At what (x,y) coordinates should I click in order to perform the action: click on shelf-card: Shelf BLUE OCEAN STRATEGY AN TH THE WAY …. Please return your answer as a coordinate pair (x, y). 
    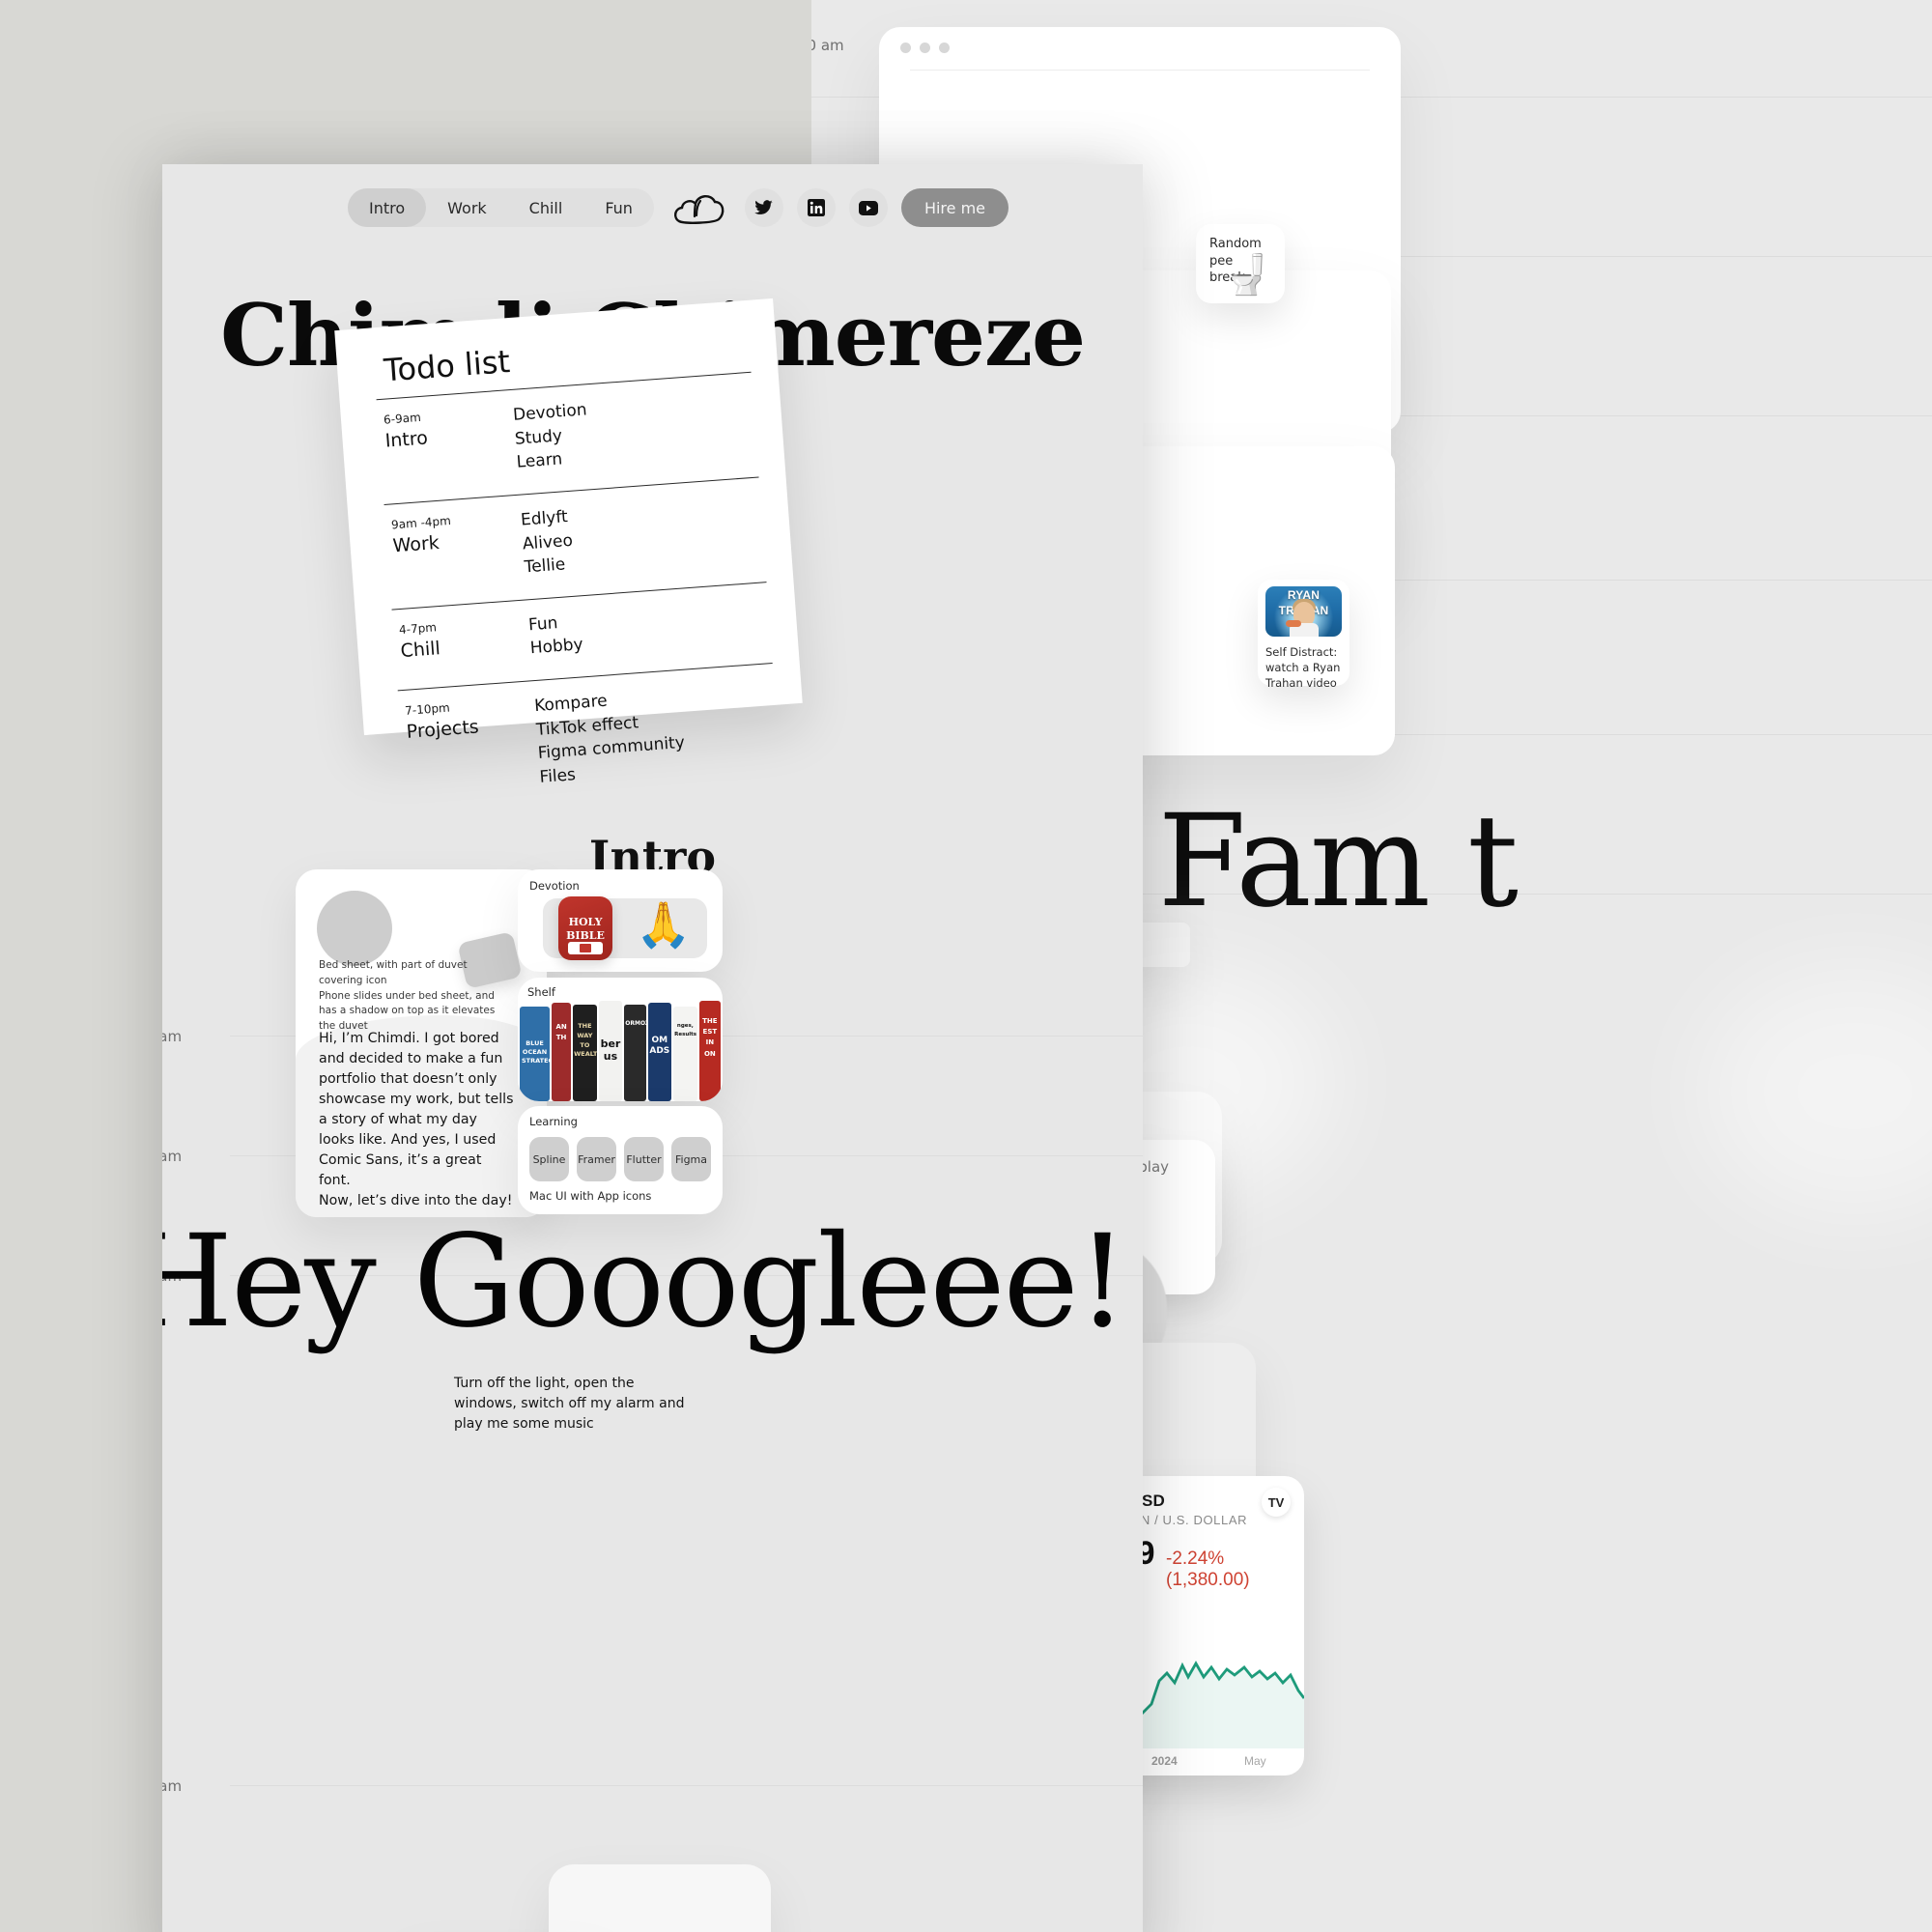
    Looking at the image, I should click on (620, 1039).